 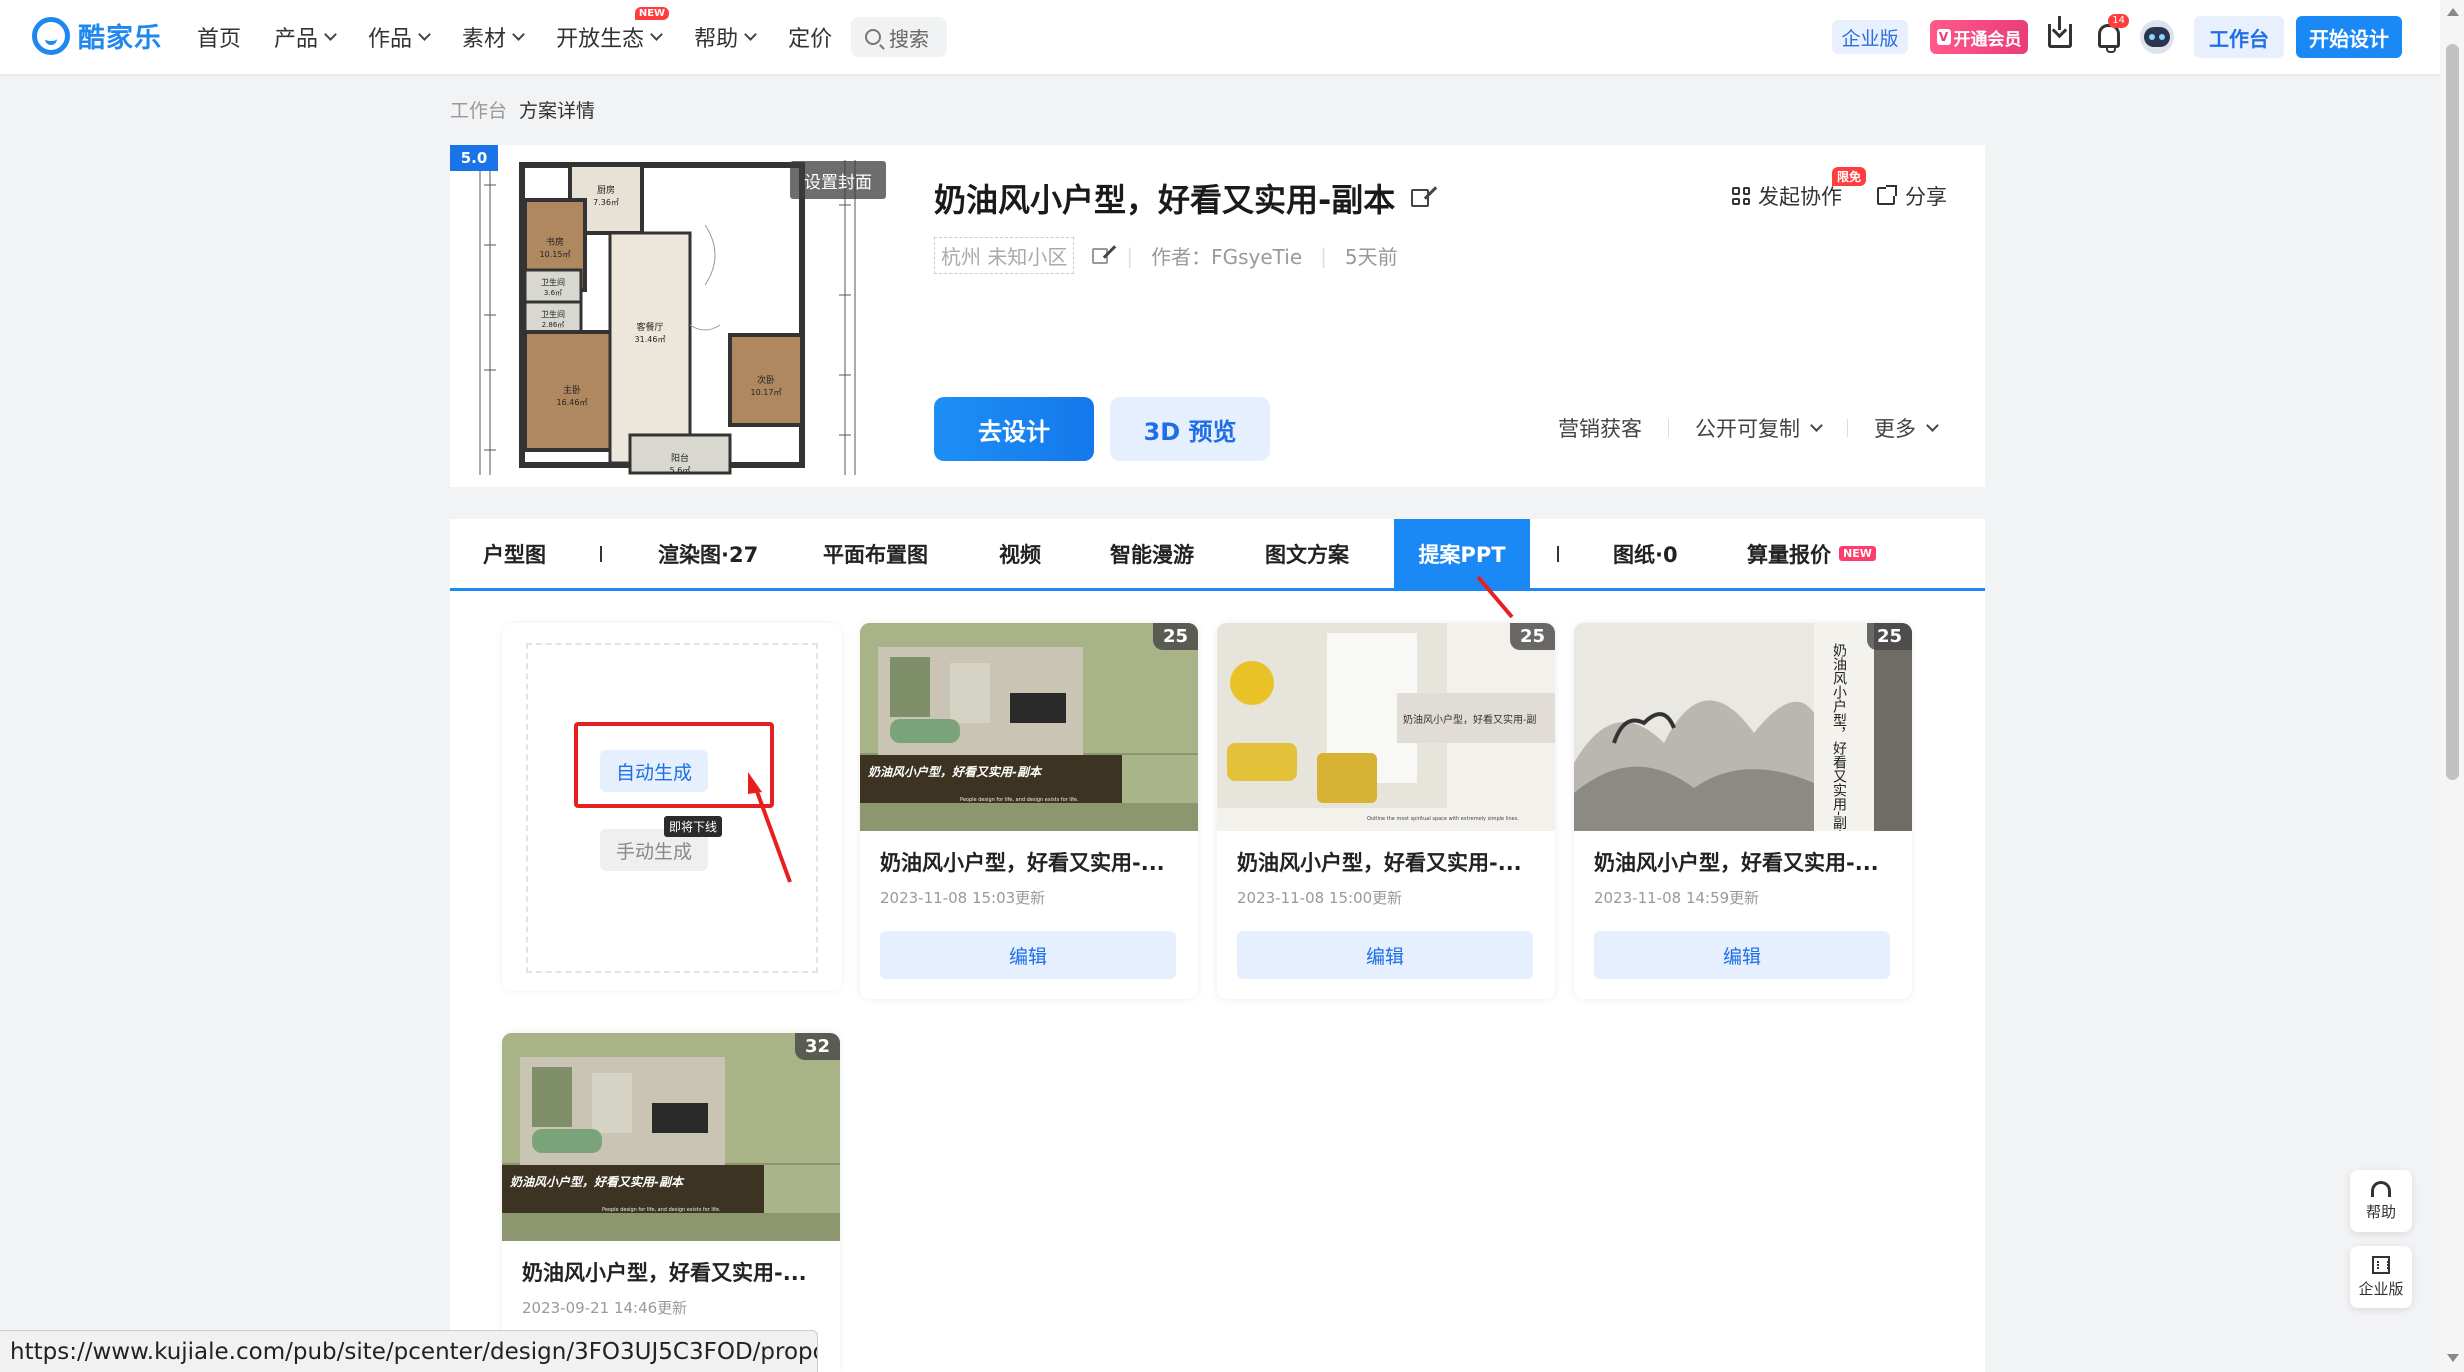 I want to click on vip-button: V 开通会员, so click(x=1979, y=37).